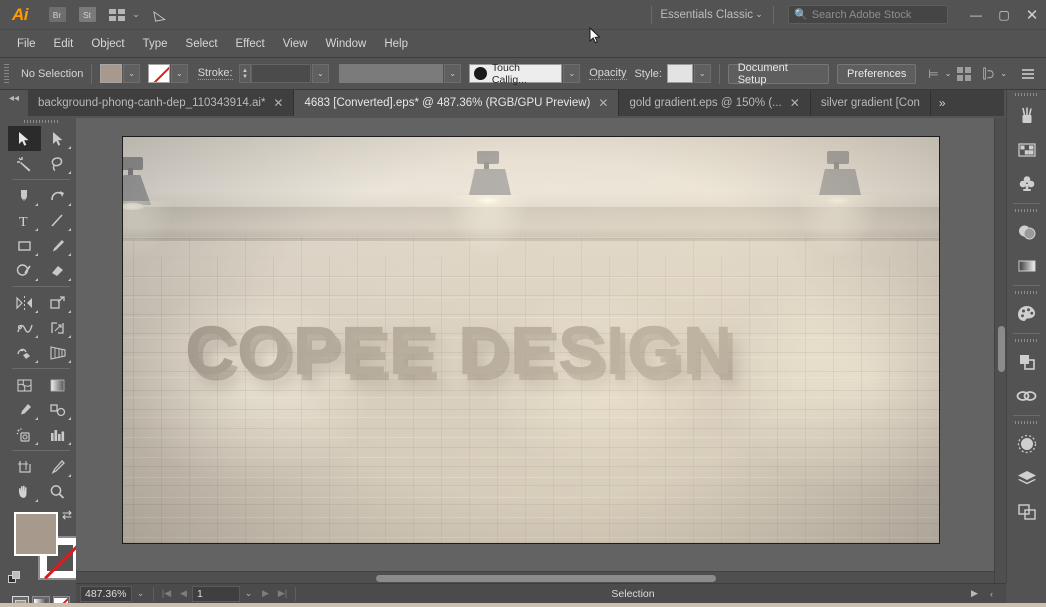 The width and height of the screenshot is (1046, 607). Describe the element at coordinates (320, 73) in the screenshot. I see `stroke-weight-chevron-down-icon: ⌄` at that location.